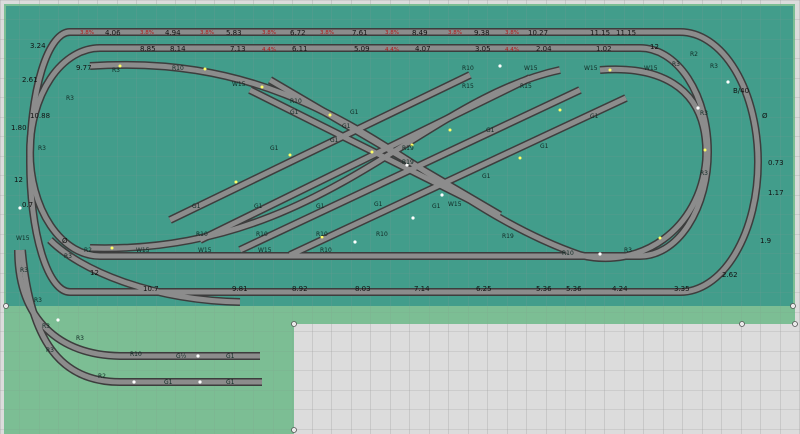  Describe the element at coordinates (420, 33) in the screenshot. I see `height-label: 8.49` at that location.